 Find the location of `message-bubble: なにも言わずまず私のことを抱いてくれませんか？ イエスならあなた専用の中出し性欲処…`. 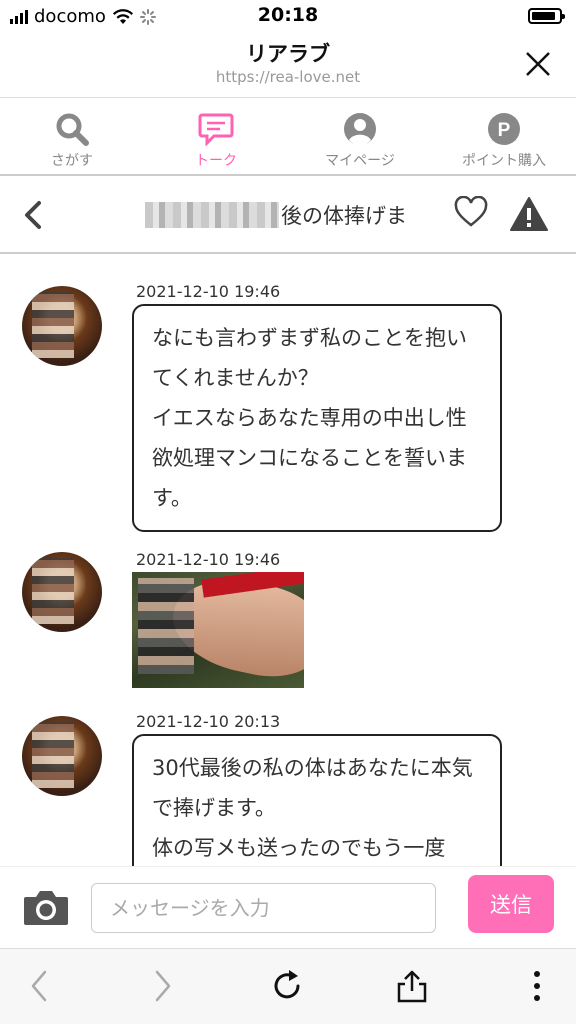

message-bubble: なにも言わずまず私のことを抱いてくれませんか？ イエスならあなた専用の中出し性欲処… is located at coordinates (317, 418).